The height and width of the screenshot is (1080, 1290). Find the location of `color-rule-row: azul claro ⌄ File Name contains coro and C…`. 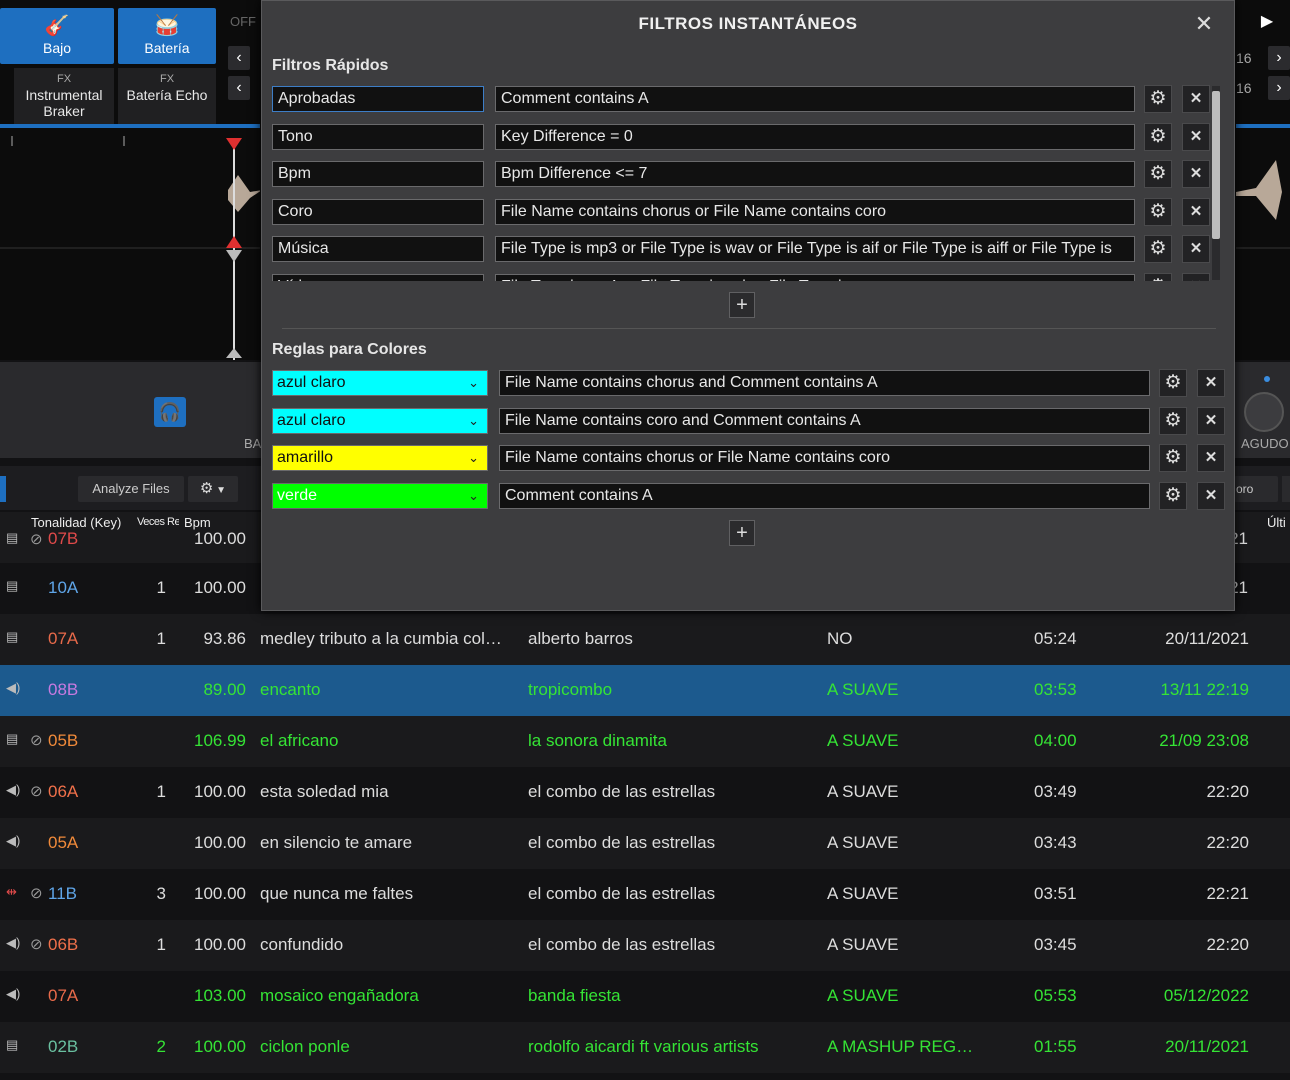

color-rule-row: azul claro ⌄ File Name contains coro and C… is located at coordinates (747, 422).